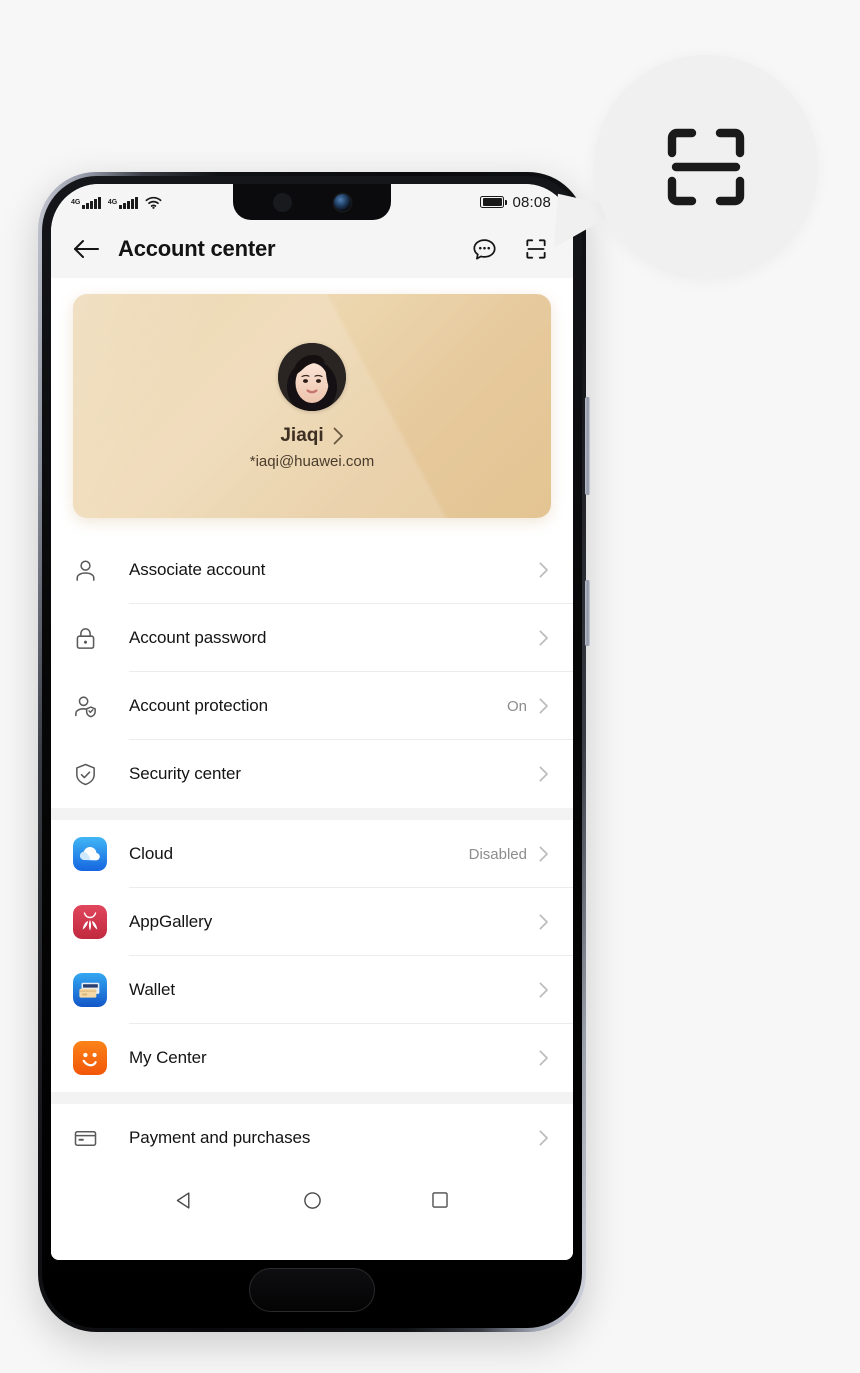 This screenshot has width=860, height=1373. Describe the element at coordinates (323, 638) in the screenshot. I see `list-item-account-password: Account password` at that location.